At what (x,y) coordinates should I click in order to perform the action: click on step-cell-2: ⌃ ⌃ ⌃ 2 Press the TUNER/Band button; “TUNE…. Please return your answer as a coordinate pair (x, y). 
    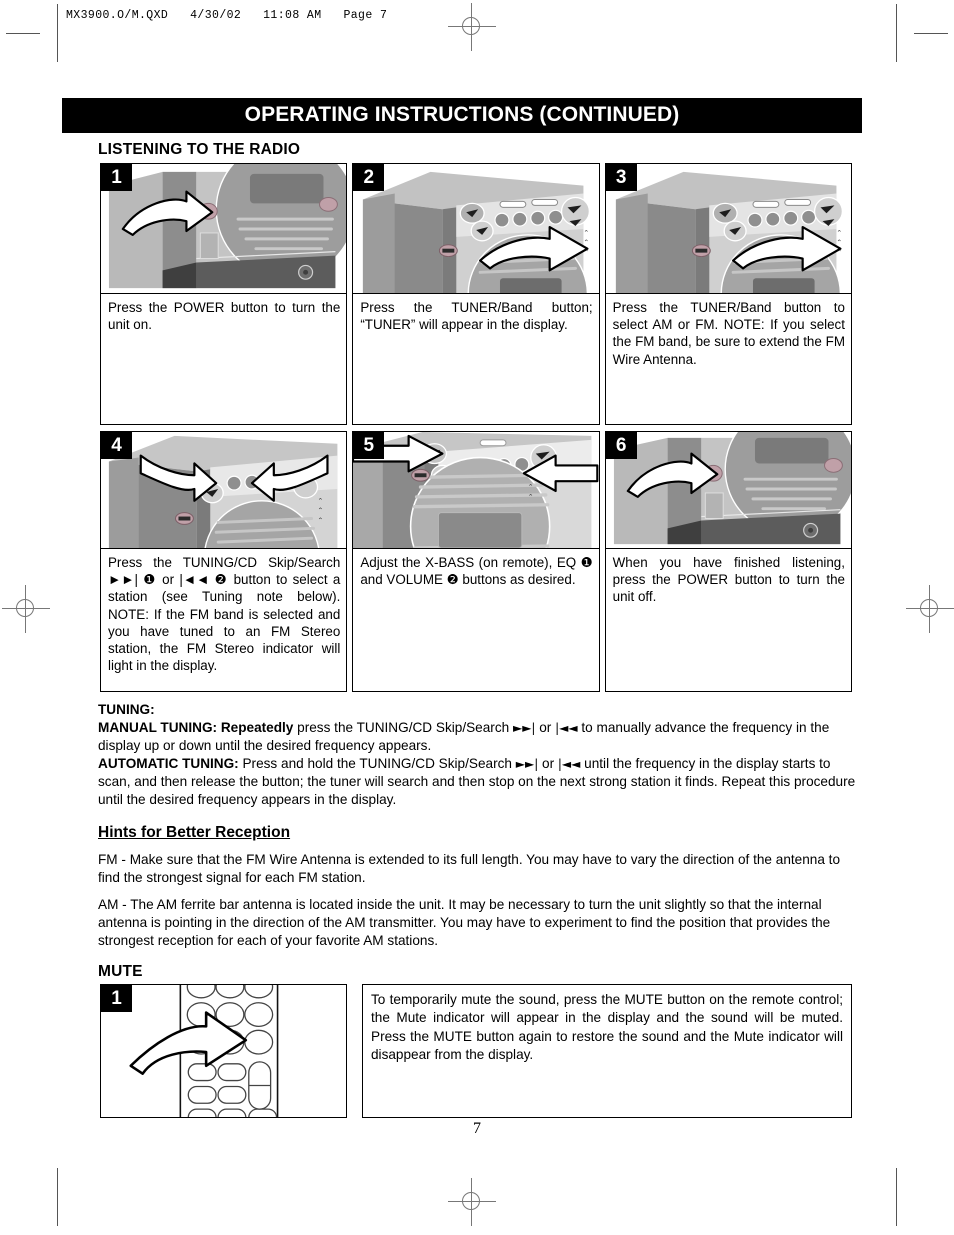
    Looking at the image, I should click on (476, 294).